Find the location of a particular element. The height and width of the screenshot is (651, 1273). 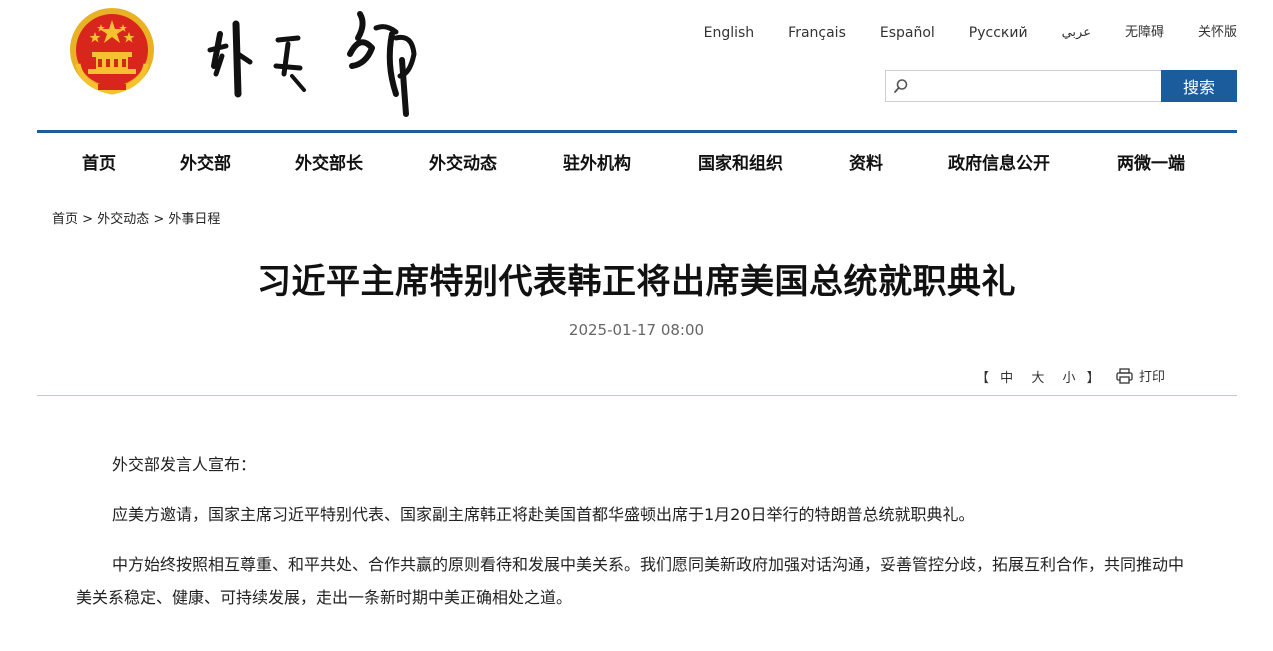

font-size-medium: 中 is located at coordinates (1006, 378).